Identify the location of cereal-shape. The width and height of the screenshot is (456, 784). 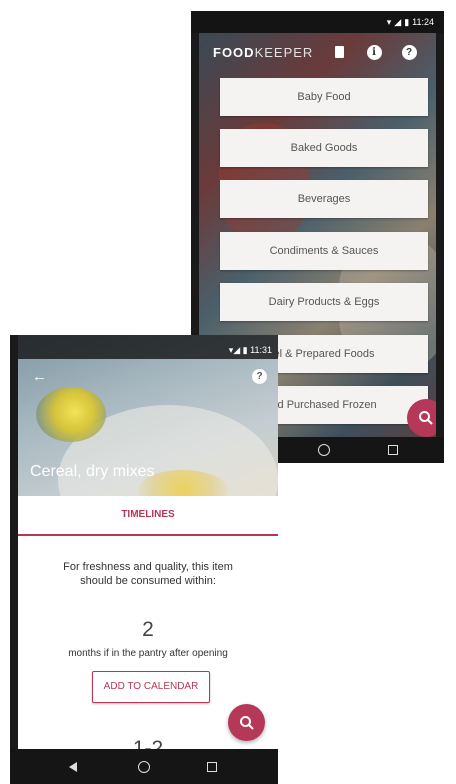
(71, 414).